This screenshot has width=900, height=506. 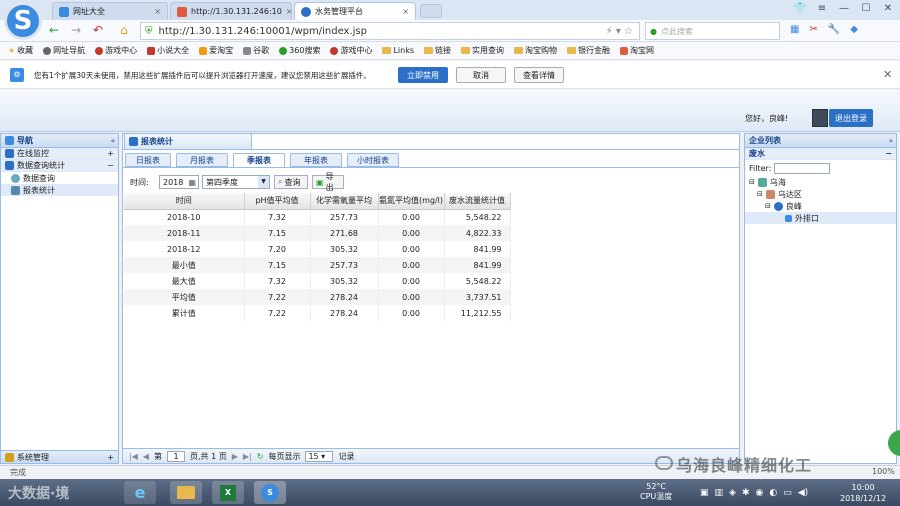 I want to click on nav-section-system-admin: 系统管理 +, so click(x=59, y=457).